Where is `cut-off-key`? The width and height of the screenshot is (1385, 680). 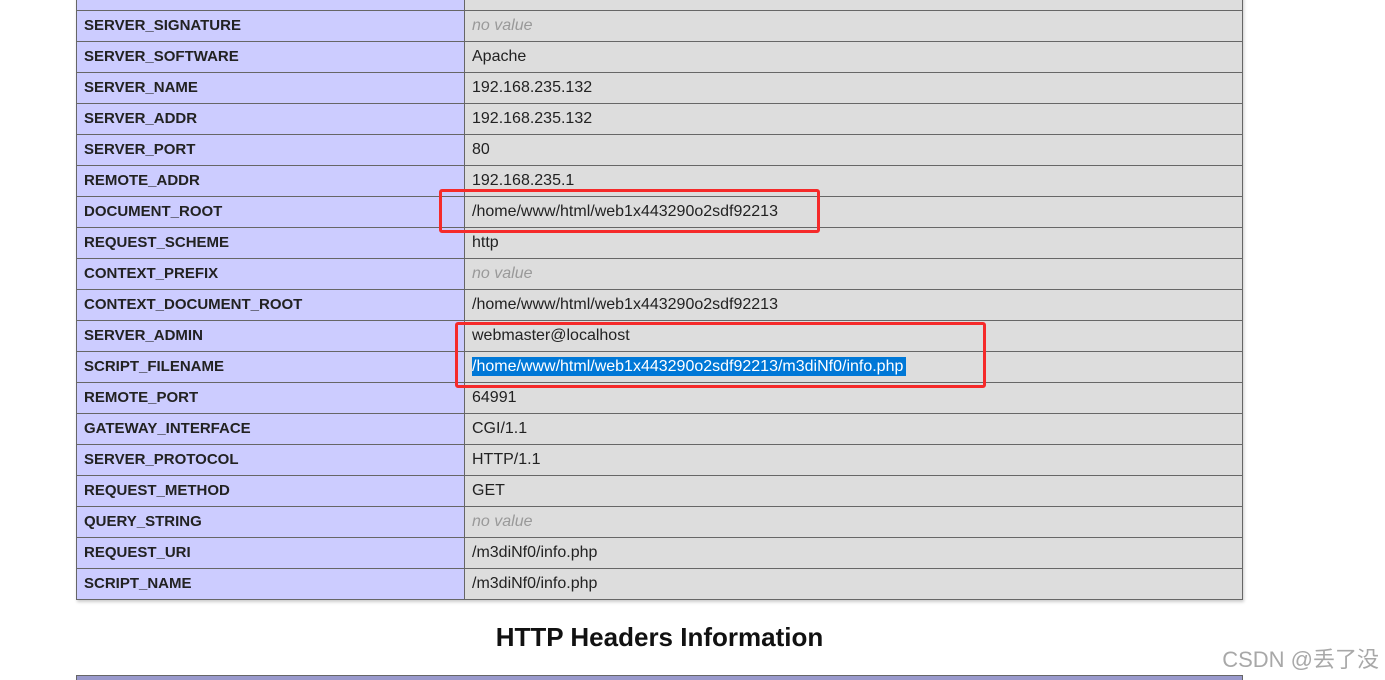 cut-off-key is located at coordinates (271, 5).